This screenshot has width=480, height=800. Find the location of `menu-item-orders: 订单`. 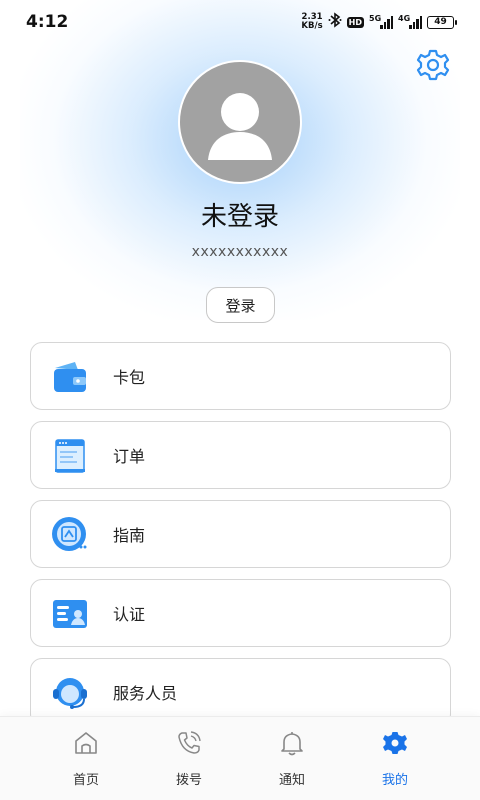

menu-item-orders: 订单 is located at coordinates (240, 455).